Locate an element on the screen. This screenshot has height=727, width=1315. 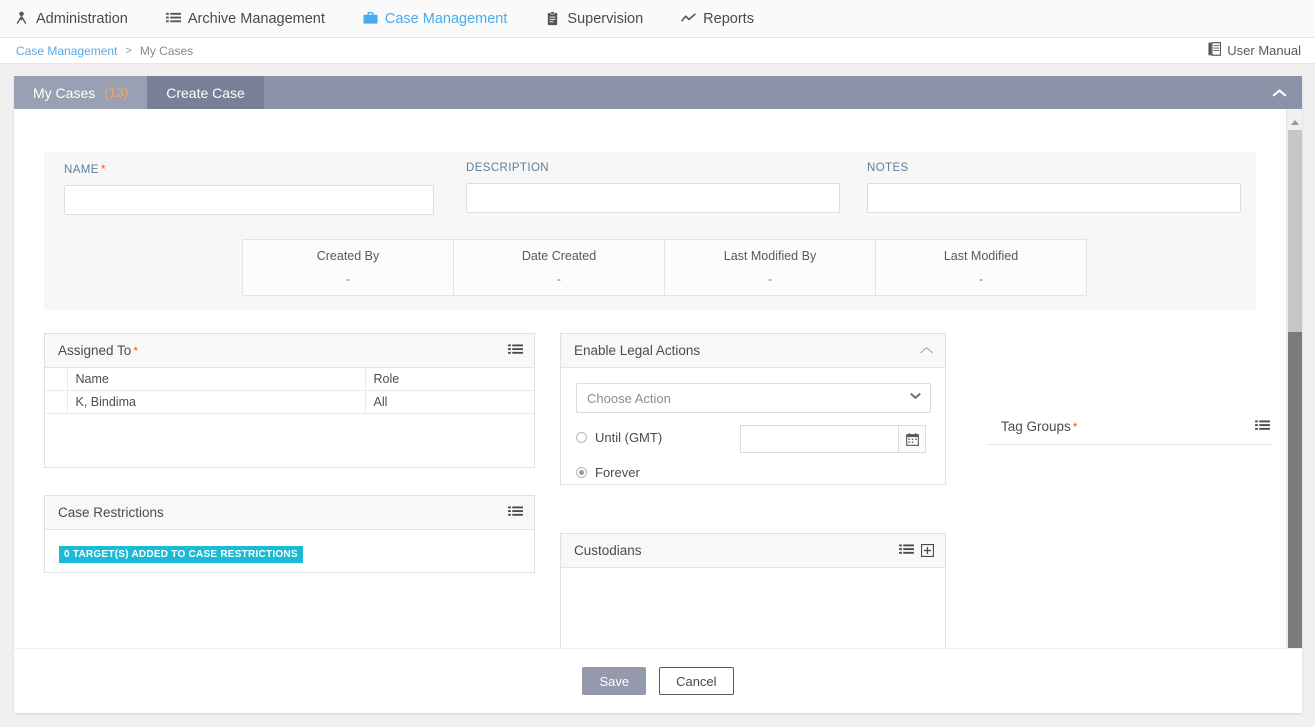
breadcrumb-current: My Cases is located at coordinates (166, 50).